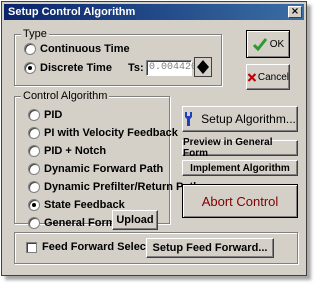 Image resolution: width=320 pixels, height=283 pixels. I want to click on ts-spinner, so click(203, 67).